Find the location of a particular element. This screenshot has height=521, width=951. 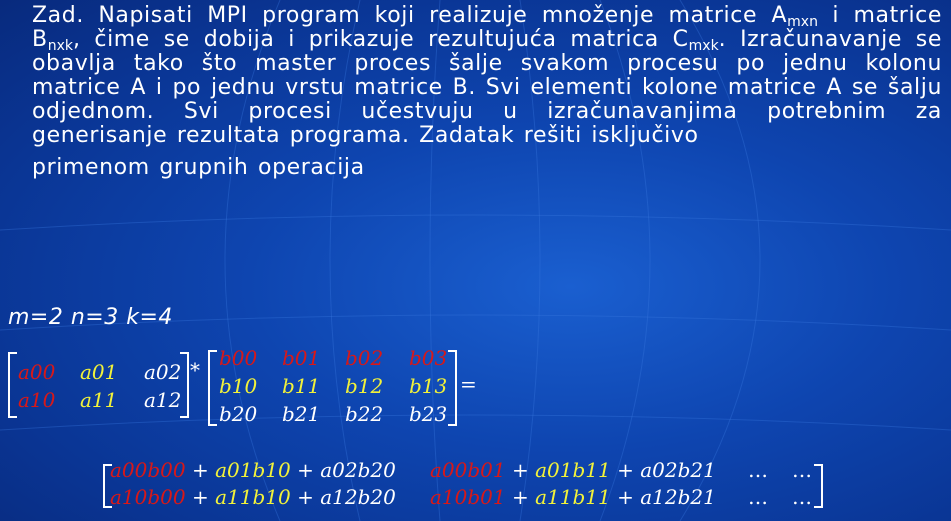

r0c0-term2: a02b20 is located at coordinates (358, 470).